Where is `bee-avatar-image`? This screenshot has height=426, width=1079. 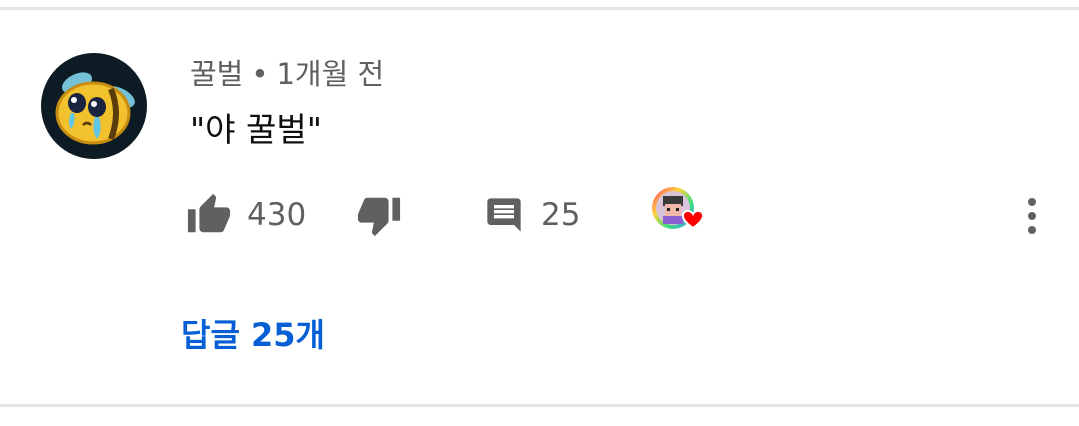
bee-avatar-image is located at coordinates (94, 106).